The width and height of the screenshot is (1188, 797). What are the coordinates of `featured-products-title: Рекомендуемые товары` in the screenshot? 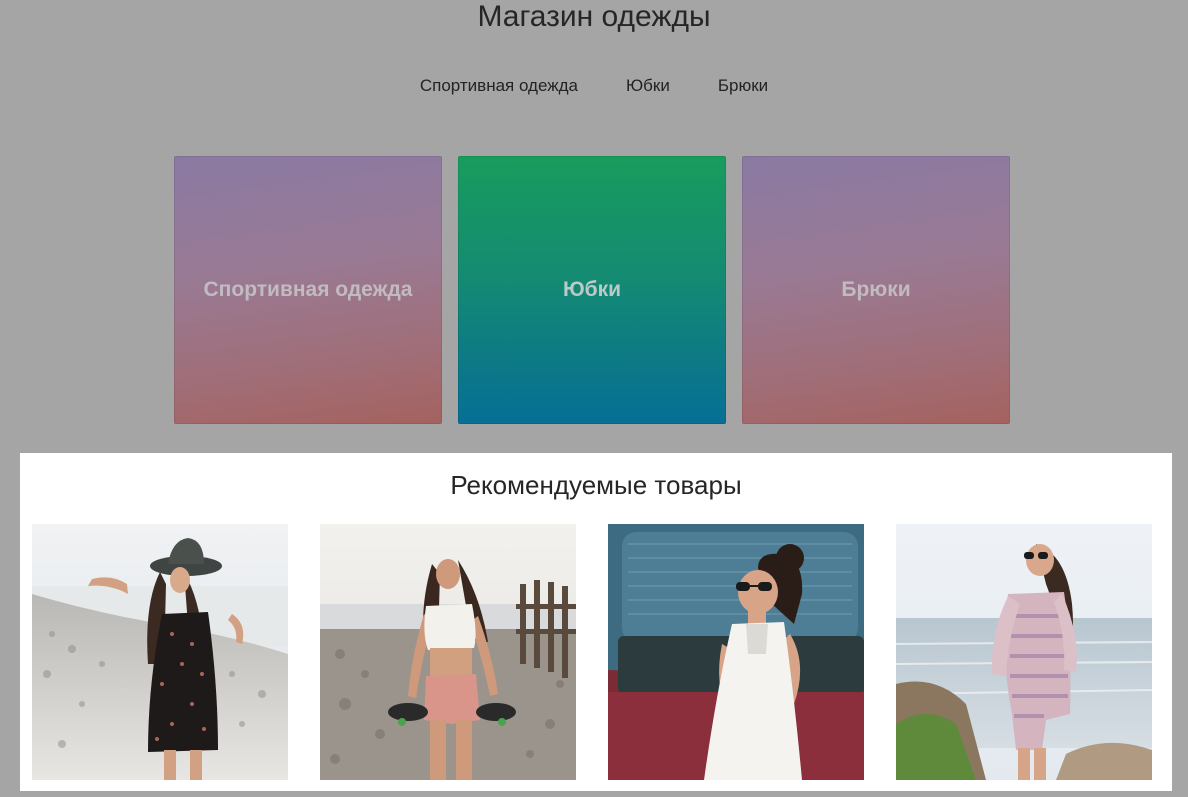 It's located at (596, 485).